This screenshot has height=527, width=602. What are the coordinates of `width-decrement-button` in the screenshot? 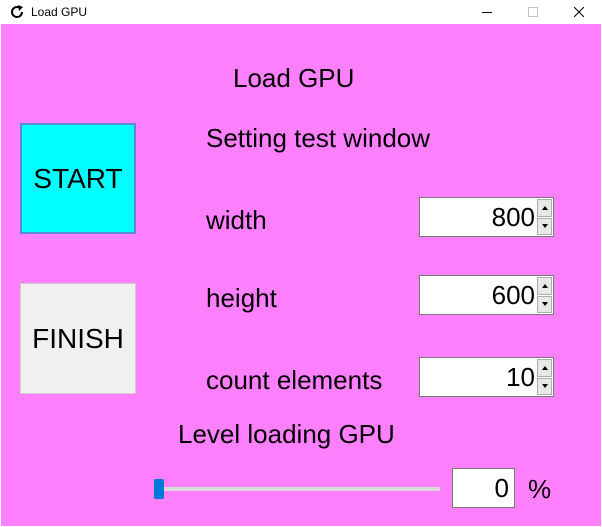 It's located at (544, 226).